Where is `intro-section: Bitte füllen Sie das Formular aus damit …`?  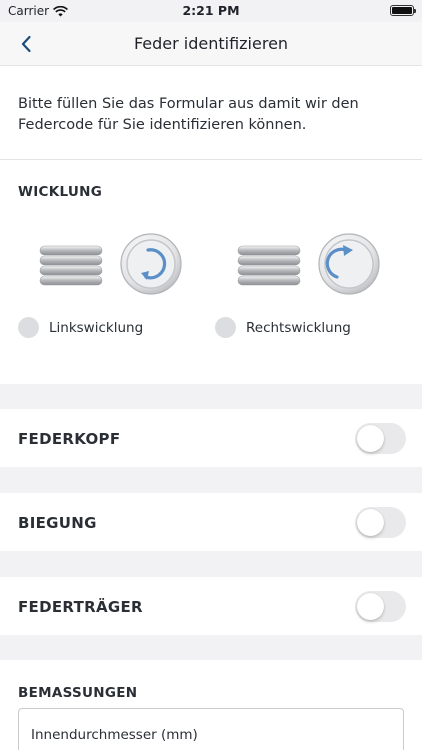 intro-section: Bitte füllen Sie das Formular aus damit … is located at coordinates (211, 113).